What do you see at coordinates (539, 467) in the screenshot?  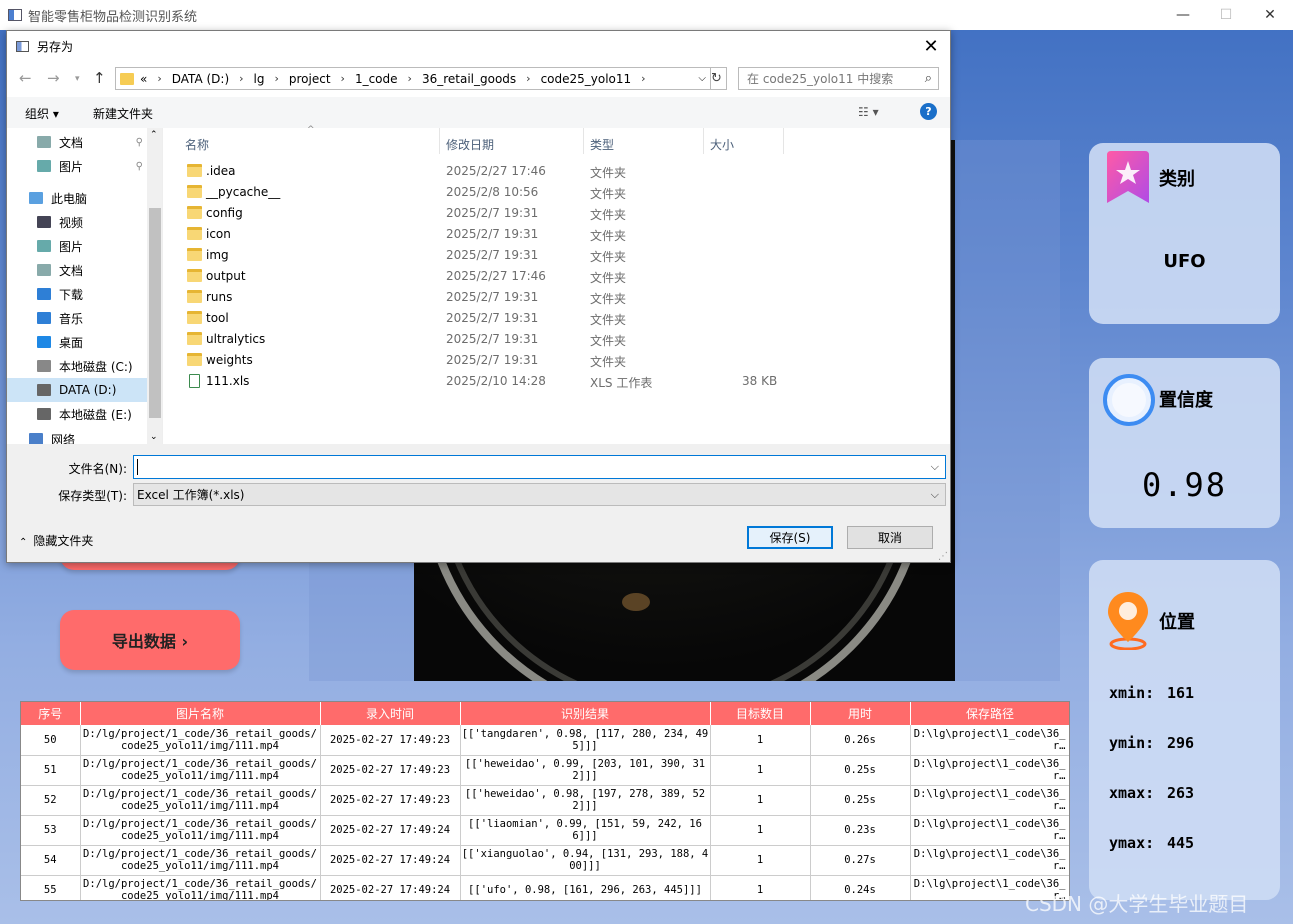 I see `filename-input: ⌵` at bounding box center [539, 467].